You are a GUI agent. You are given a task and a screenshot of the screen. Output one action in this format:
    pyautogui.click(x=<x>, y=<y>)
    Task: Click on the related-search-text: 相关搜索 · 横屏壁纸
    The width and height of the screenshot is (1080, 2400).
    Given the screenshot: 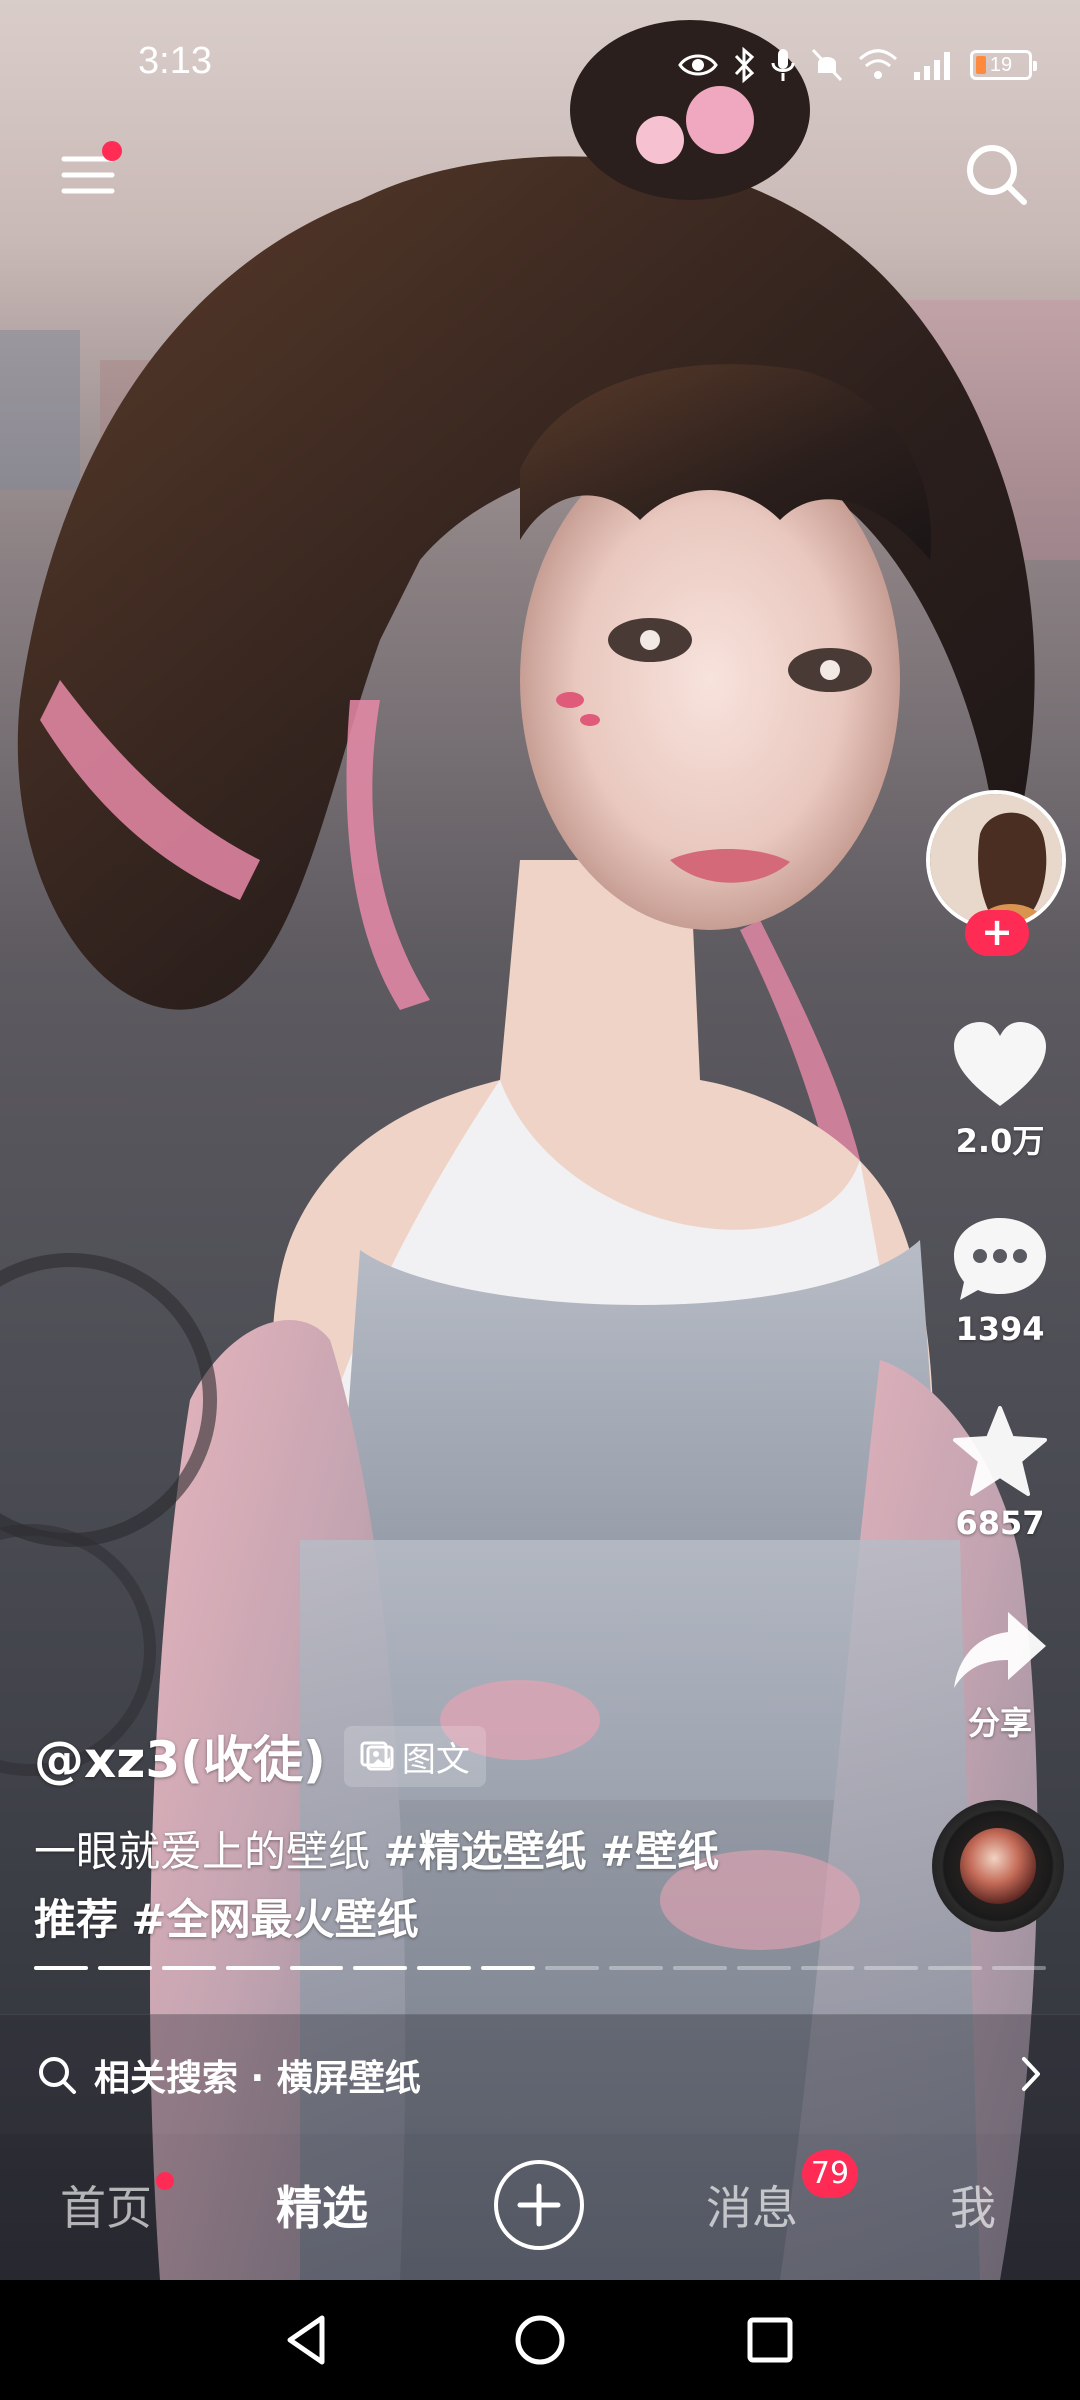 What is the action you would take?
    pyautogui.click(x=257, y=2078)
    